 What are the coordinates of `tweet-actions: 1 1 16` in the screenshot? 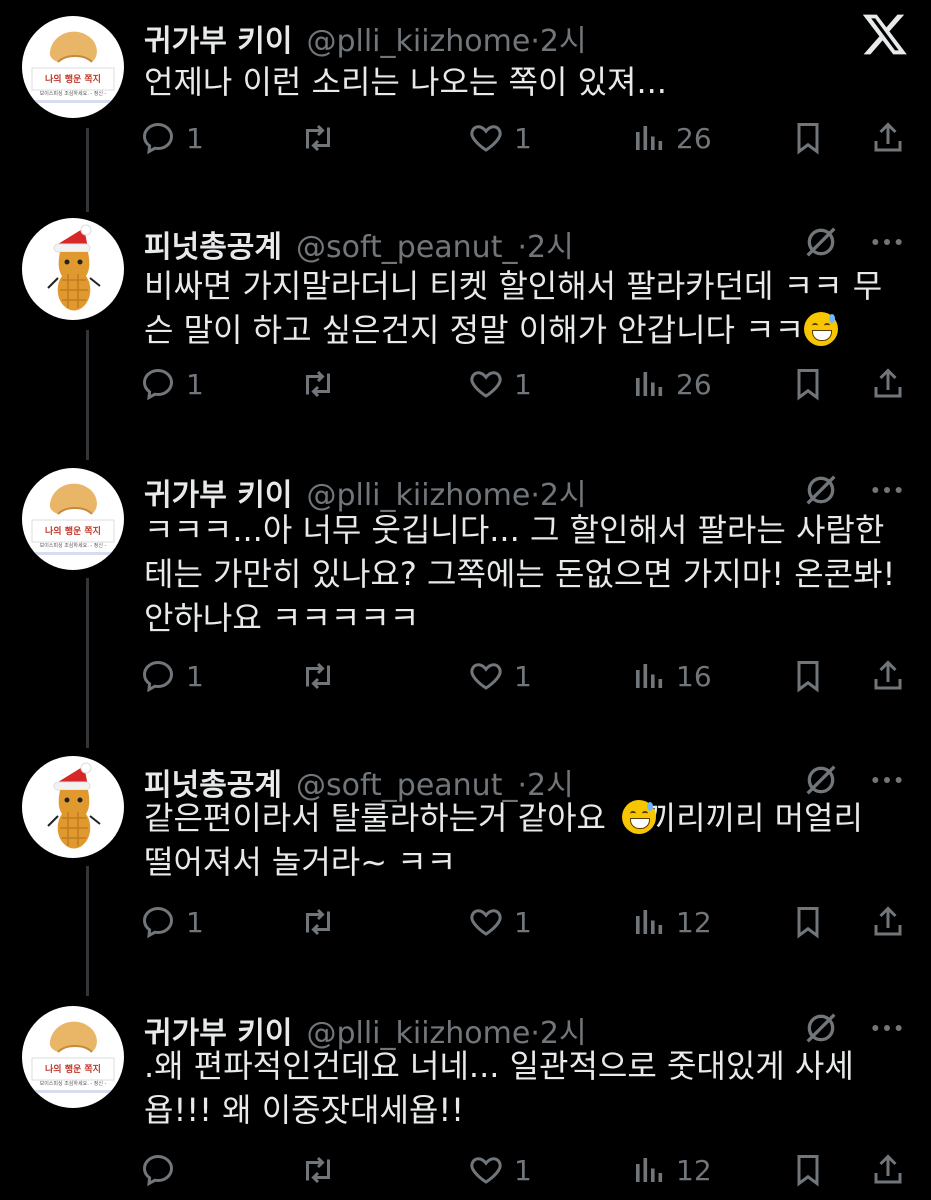 It's located at (525, 680).